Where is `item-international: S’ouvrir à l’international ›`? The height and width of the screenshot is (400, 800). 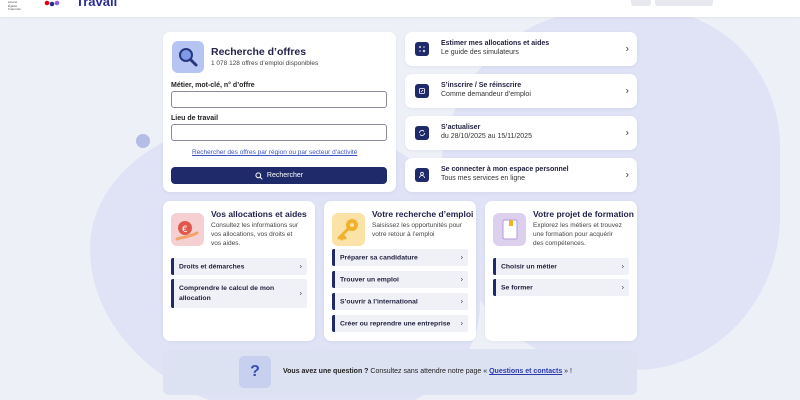 item-international: S’ouvrir à l’international › is located at coordinates (400, 301).